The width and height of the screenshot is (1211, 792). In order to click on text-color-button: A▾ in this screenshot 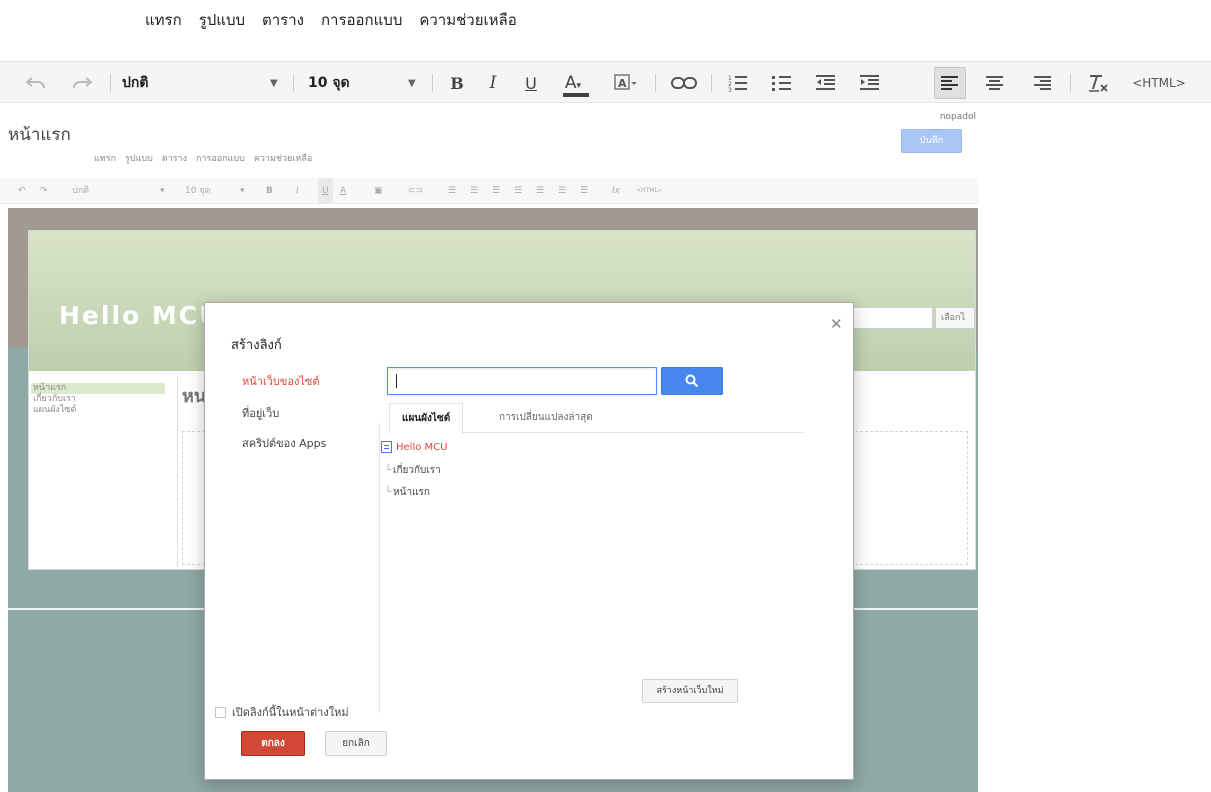, I will do `click(573, 83)`.